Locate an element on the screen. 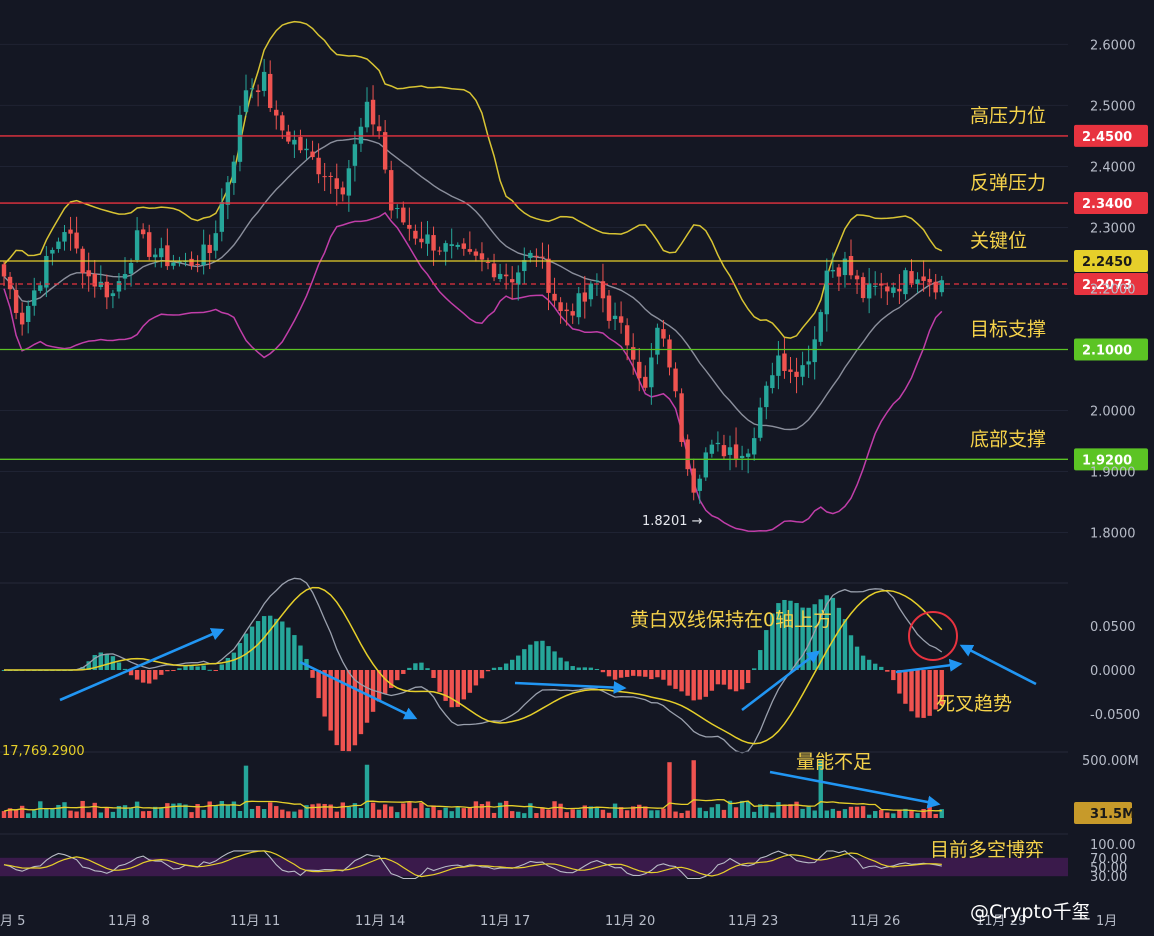 The height and width of the screenshot is (936, 1154). price-tick-label: 2.5000 is located at coordinates (1113, 106).